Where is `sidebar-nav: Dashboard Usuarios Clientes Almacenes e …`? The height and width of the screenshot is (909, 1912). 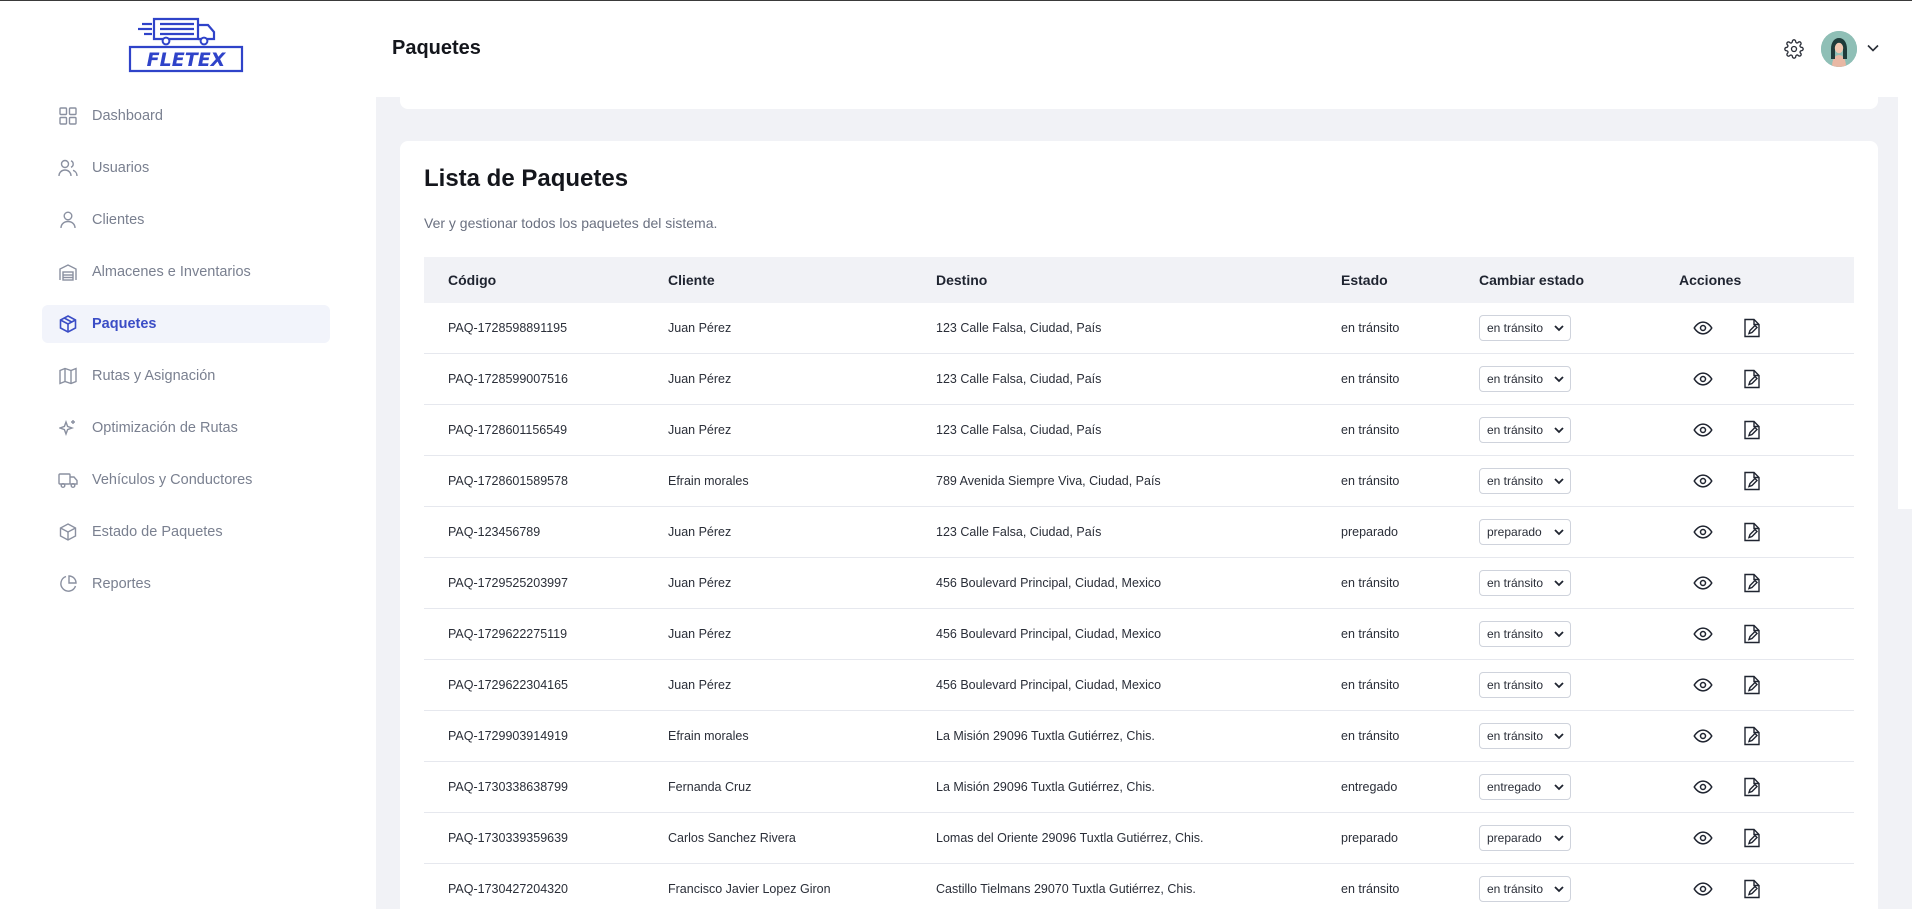
sidebar-nav: Dashboard Usuarios Clientes Almacenes e … is located at coordinates (186, 357).